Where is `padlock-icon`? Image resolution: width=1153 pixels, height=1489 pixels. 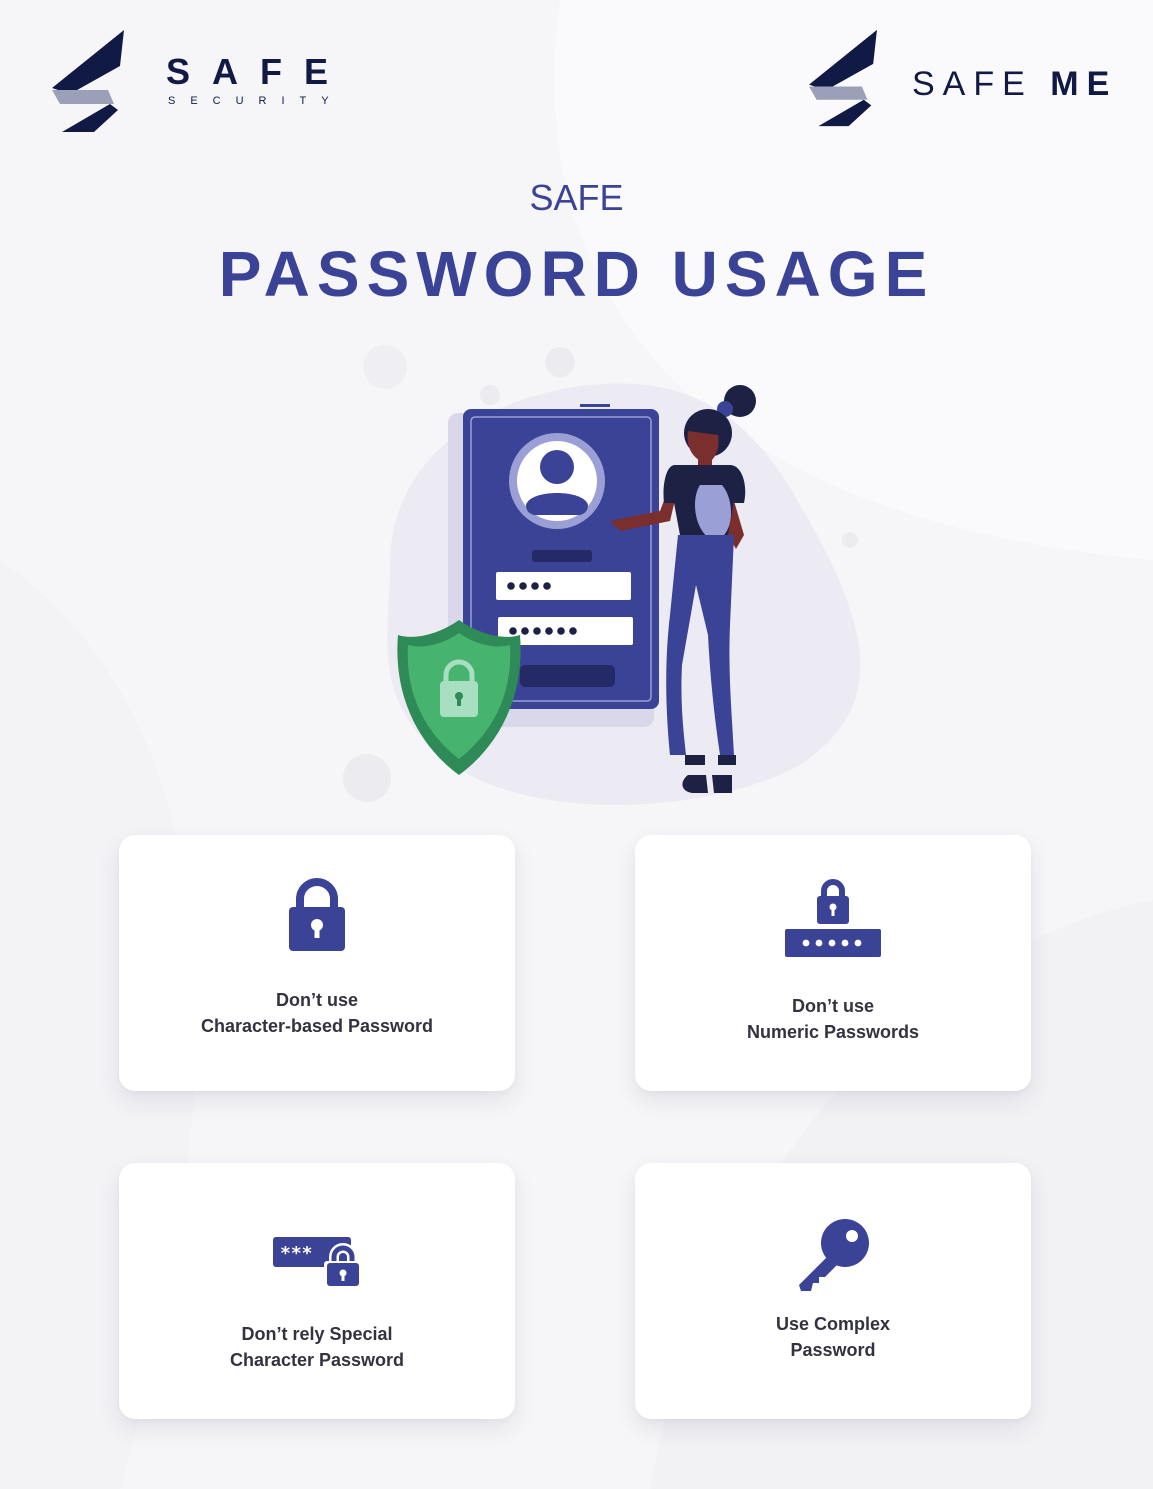 padlock-icon is located at coordinates (317, 914).